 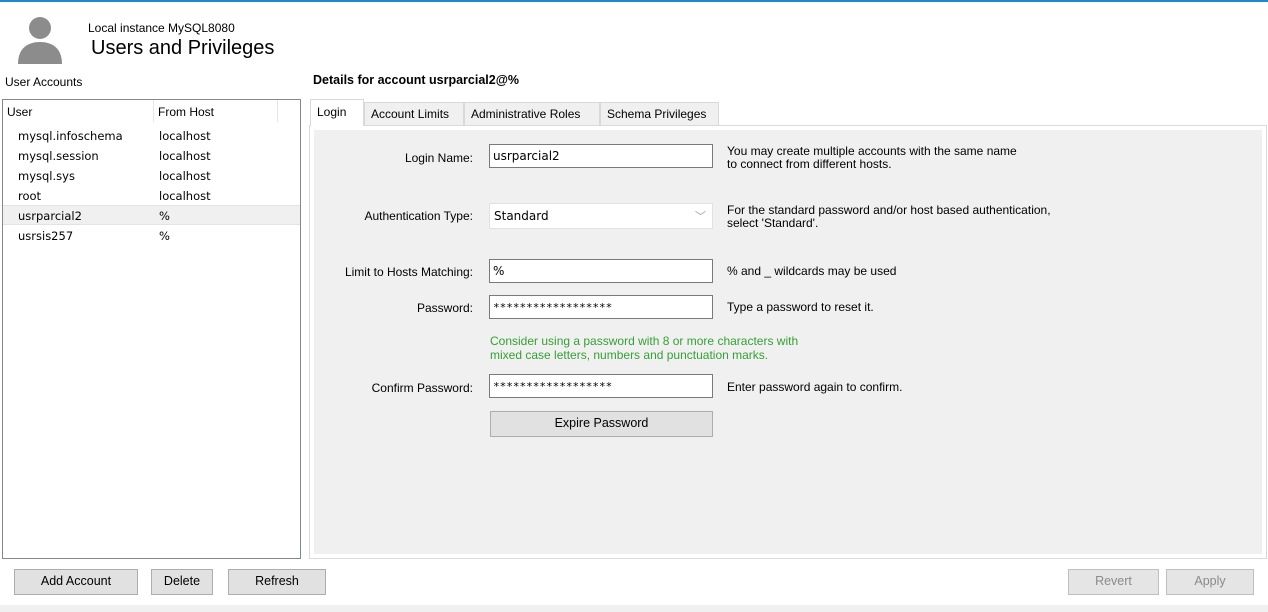 I want to click on account-row: mysql.infoschema localhost, so click(x=151, y=136).